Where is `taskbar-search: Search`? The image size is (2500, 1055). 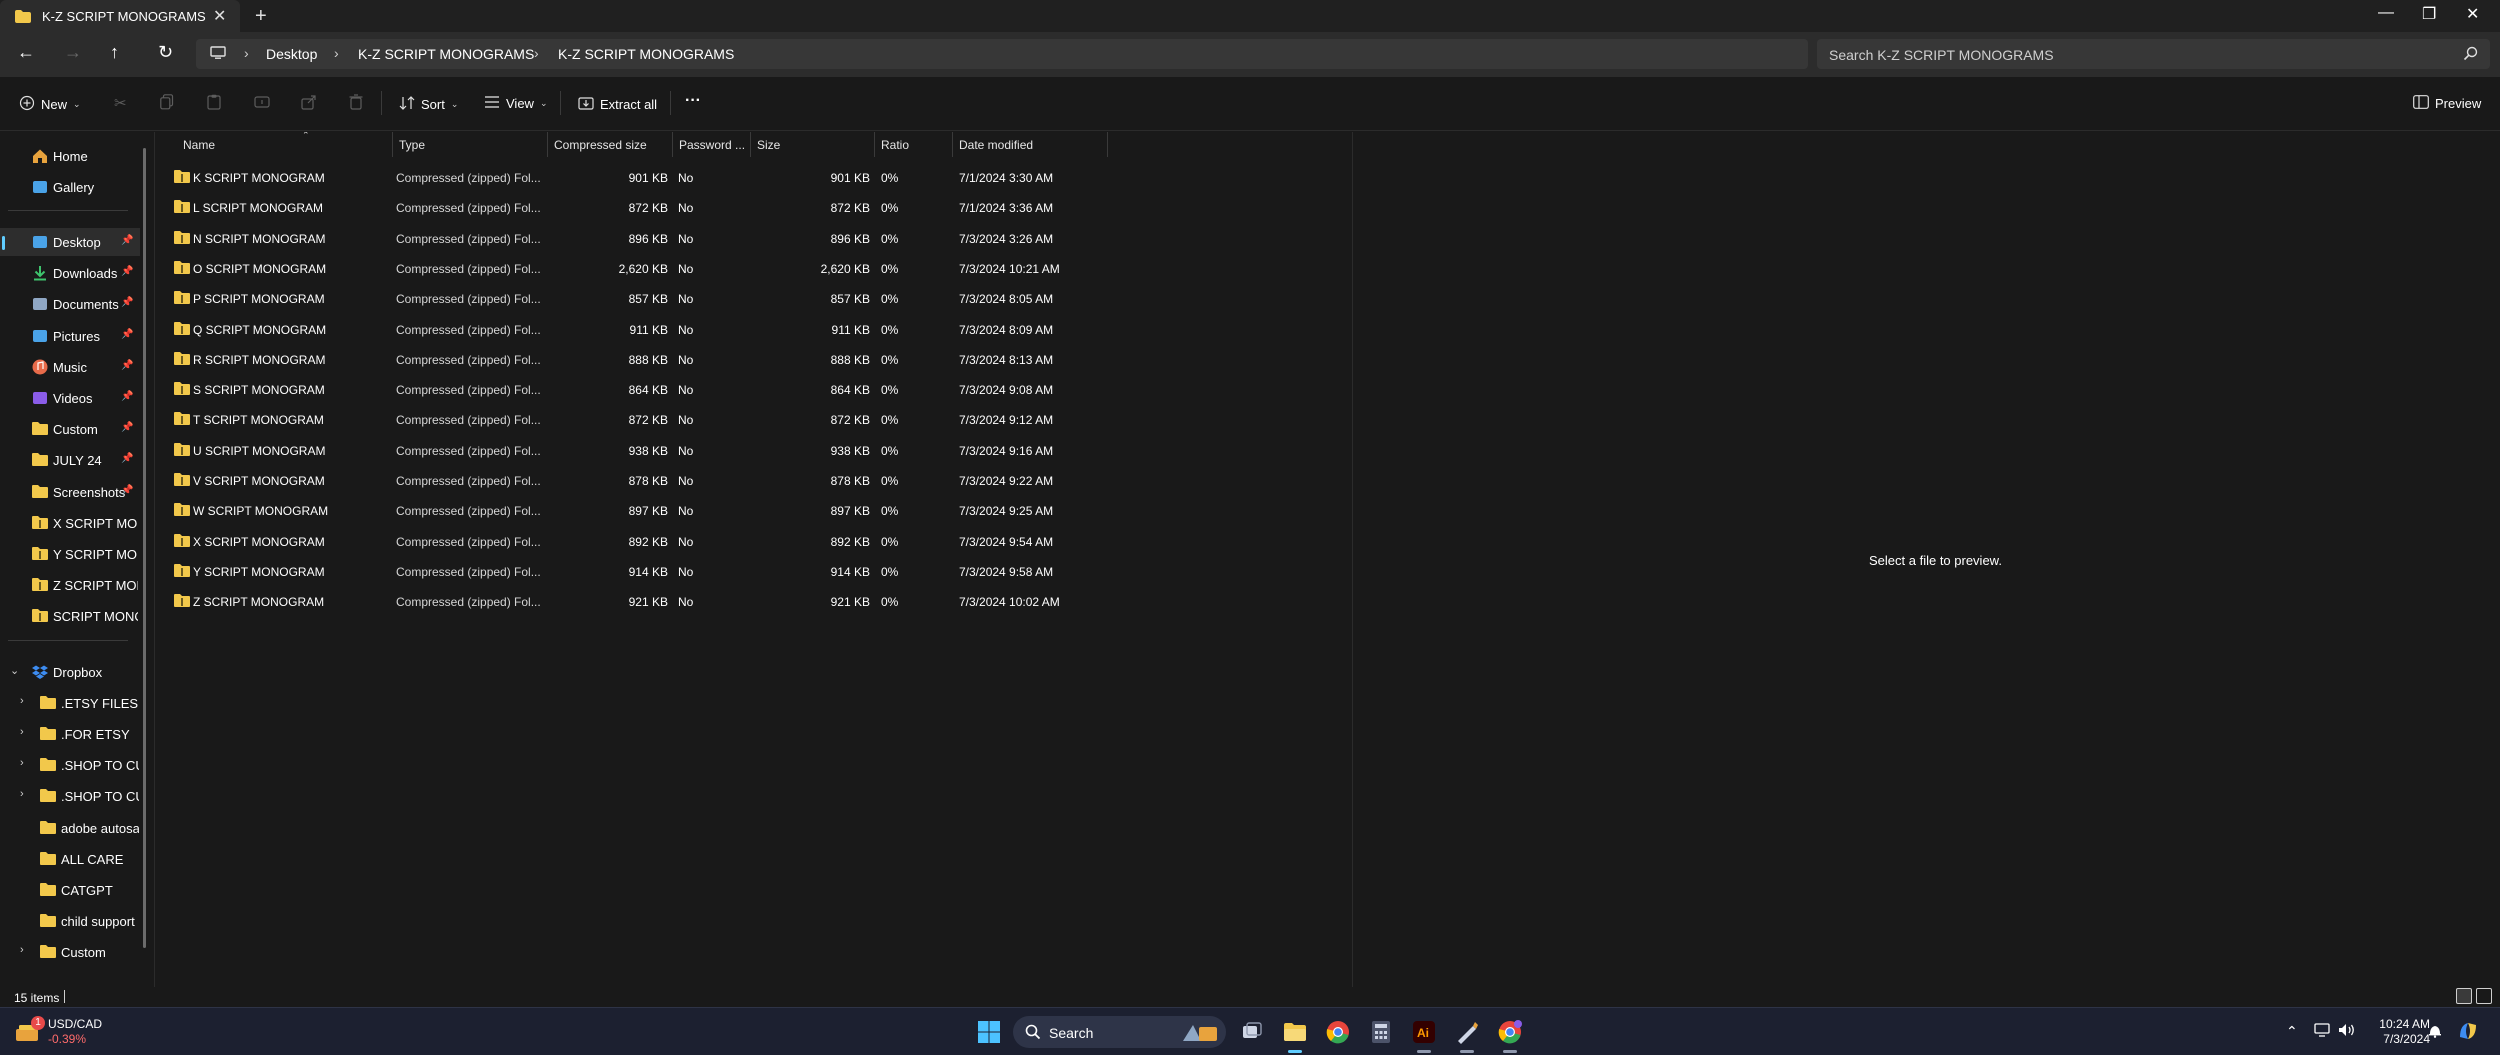 taskbar-search: Search is located at coordinates (1119, 1032).